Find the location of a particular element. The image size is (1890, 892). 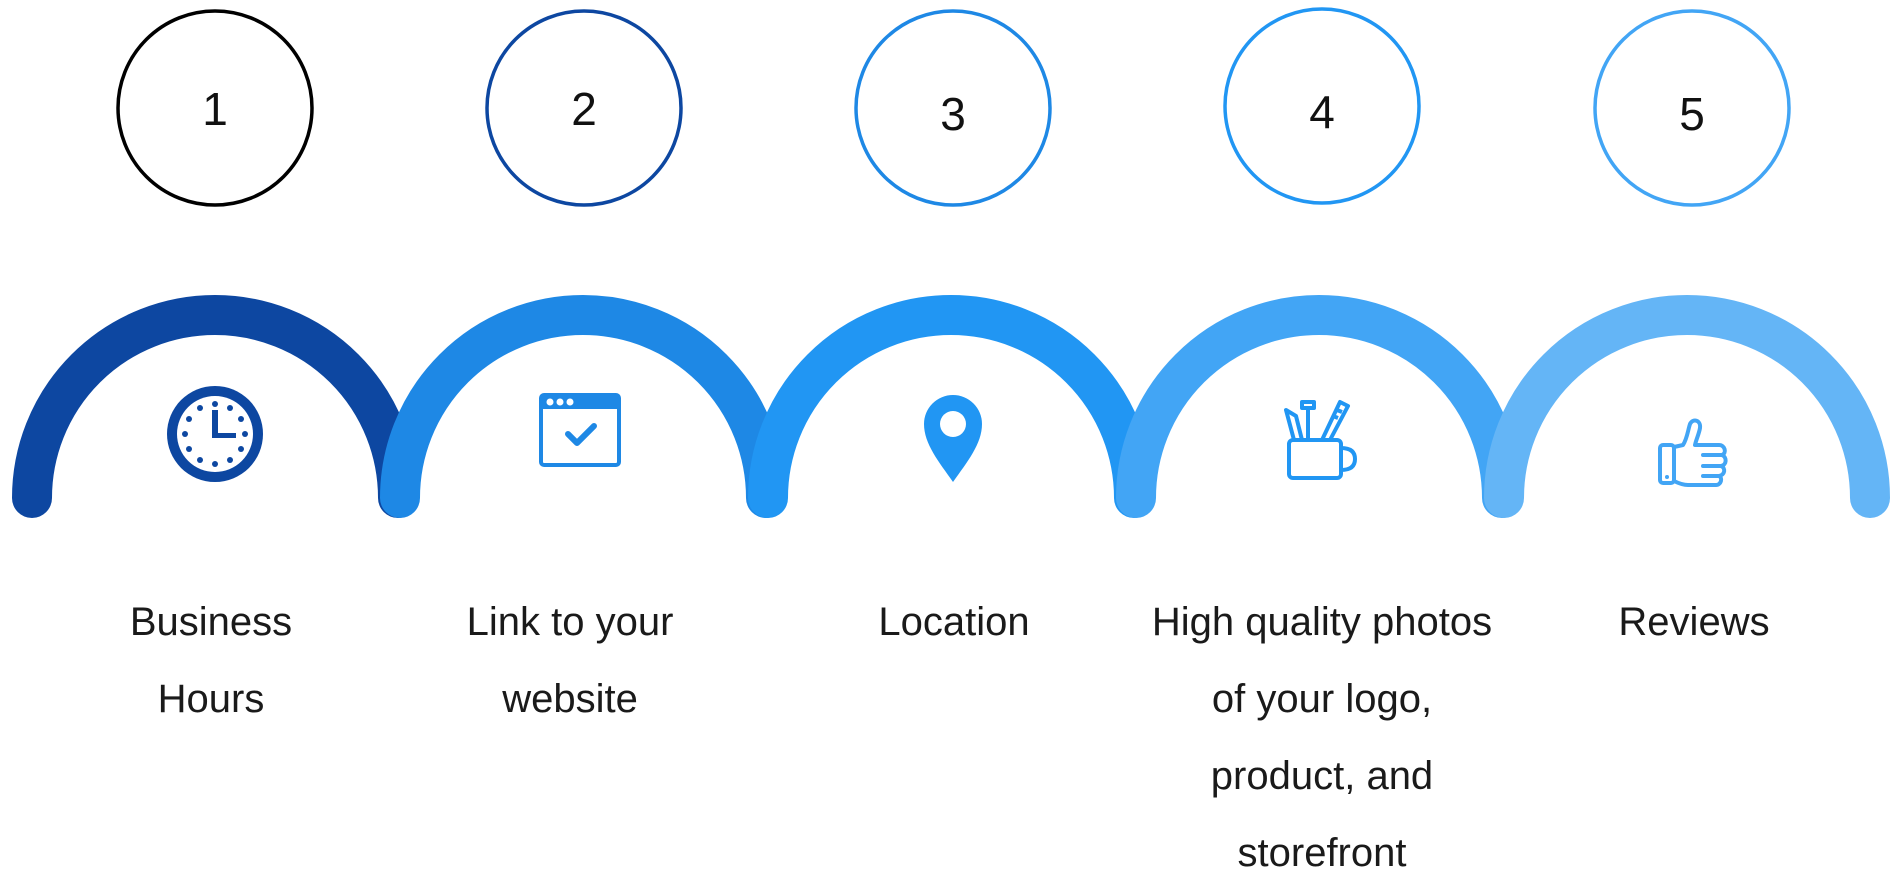

label-line: Hours is located at coordinates (211, 699).